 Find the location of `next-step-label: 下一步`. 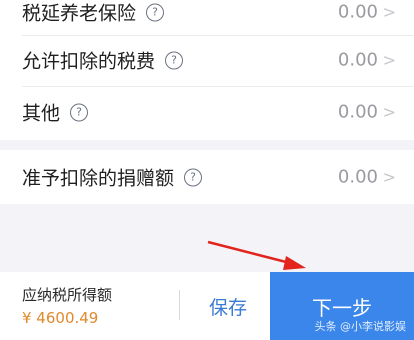

next-step-label: 下一步 is located at coordinates (342, 307).